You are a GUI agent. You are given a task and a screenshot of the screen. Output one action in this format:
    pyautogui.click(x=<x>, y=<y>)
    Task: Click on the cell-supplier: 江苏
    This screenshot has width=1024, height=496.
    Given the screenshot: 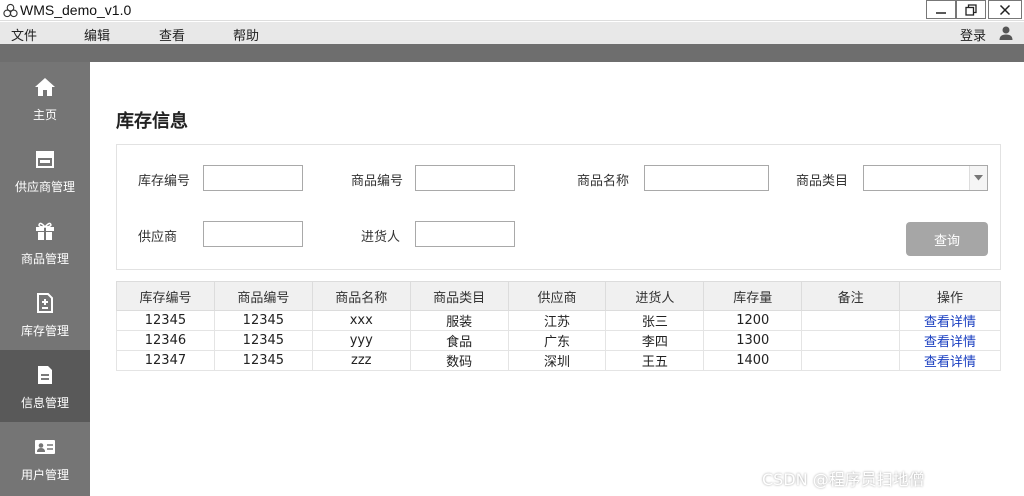 What is the action you would take?
    pyautogui.click(x=557, y=320)
    